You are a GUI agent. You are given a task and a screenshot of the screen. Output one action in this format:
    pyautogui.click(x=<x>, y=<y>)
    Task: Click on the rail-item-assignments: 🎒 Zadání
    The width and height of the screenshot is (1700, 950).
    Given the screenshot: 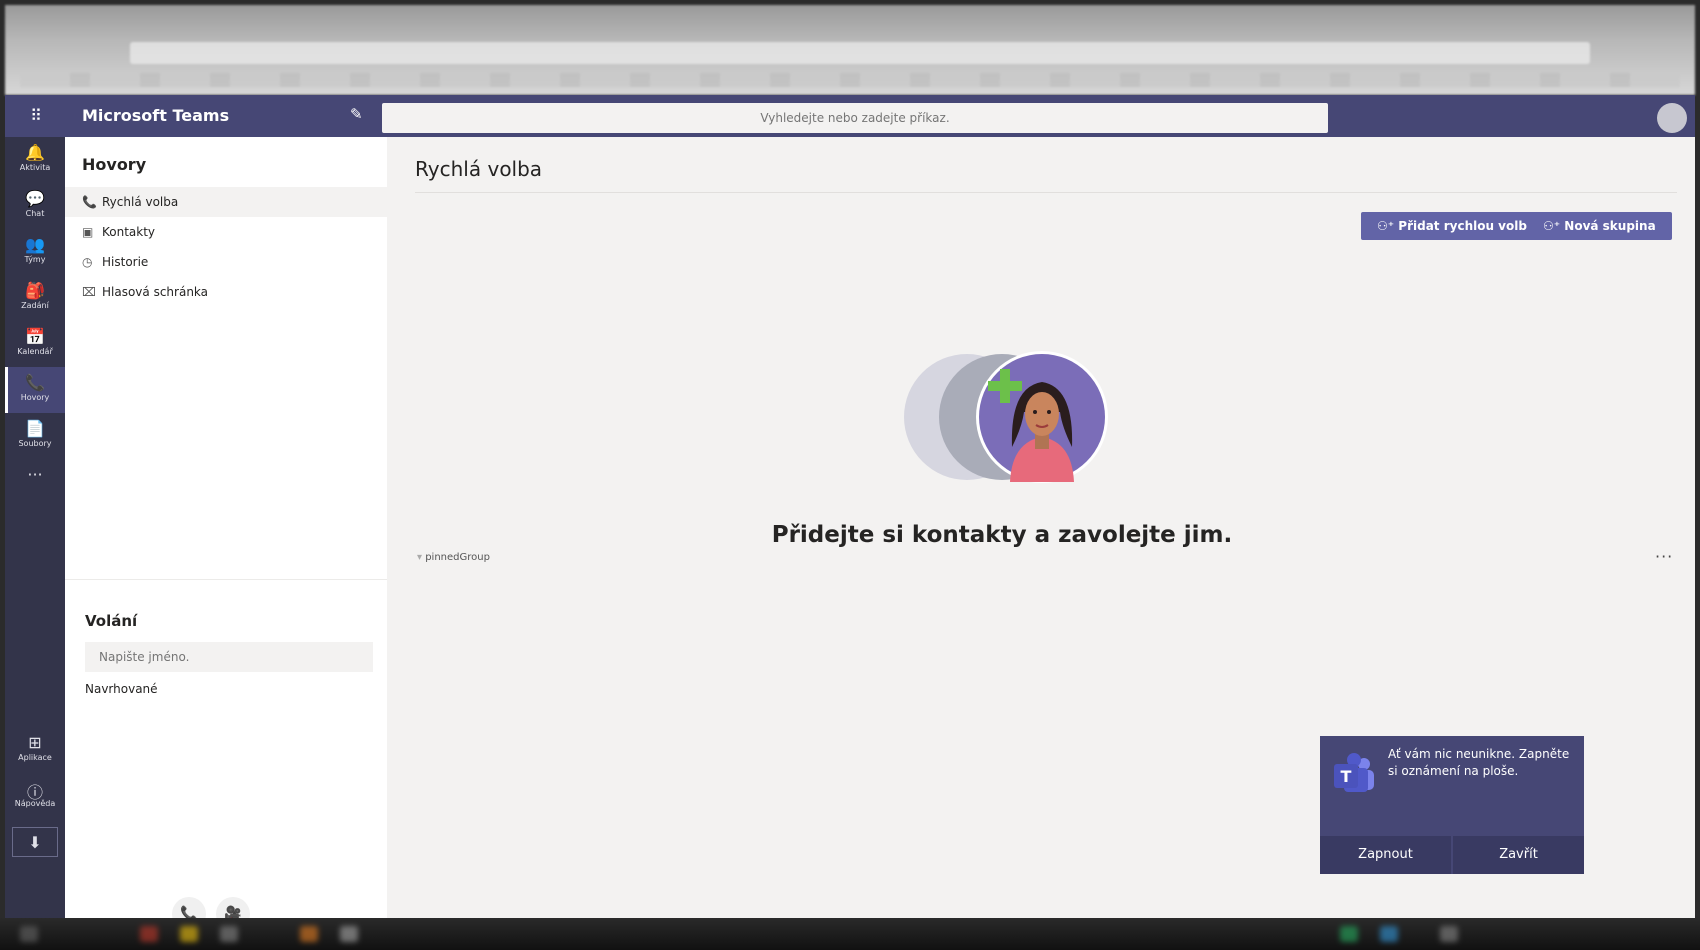 What is the action you would take?
    pyautogui.click(x=35, y=298)
    